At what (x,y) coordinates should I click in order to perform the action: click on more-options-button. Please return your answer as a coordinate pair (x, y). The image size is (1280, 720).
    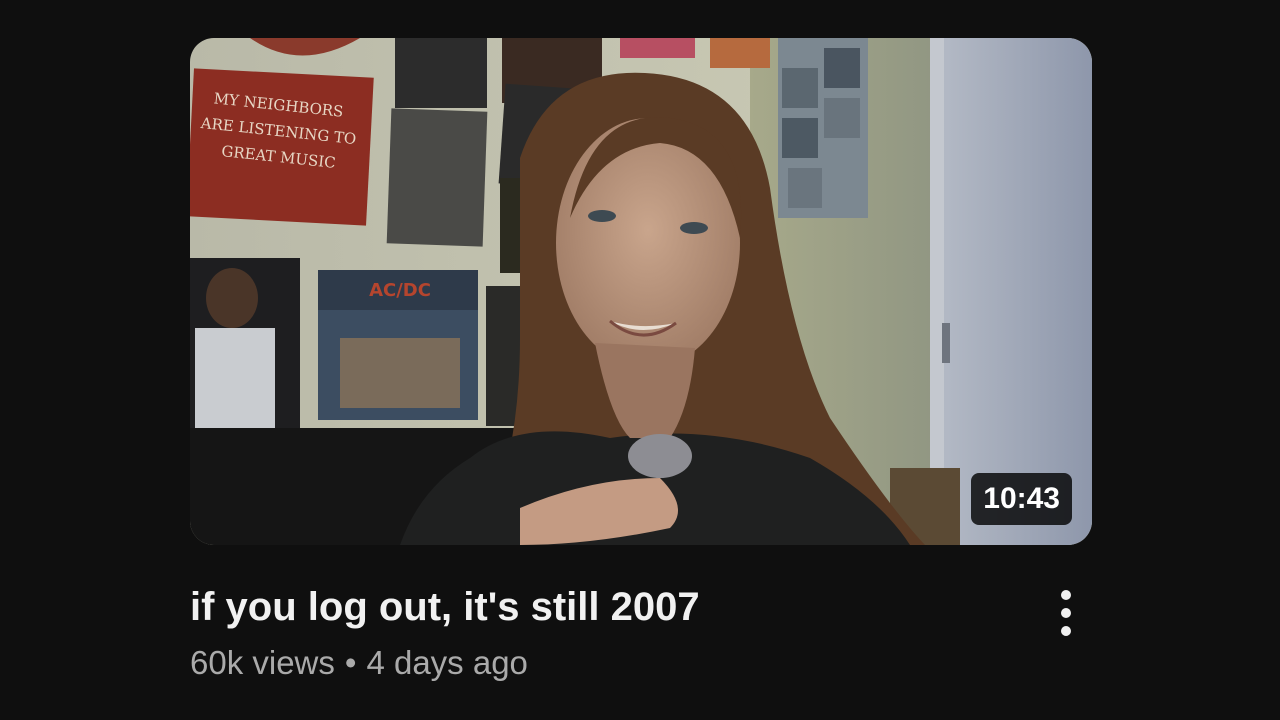
    Looking at the image, I should click on (1066, 613).